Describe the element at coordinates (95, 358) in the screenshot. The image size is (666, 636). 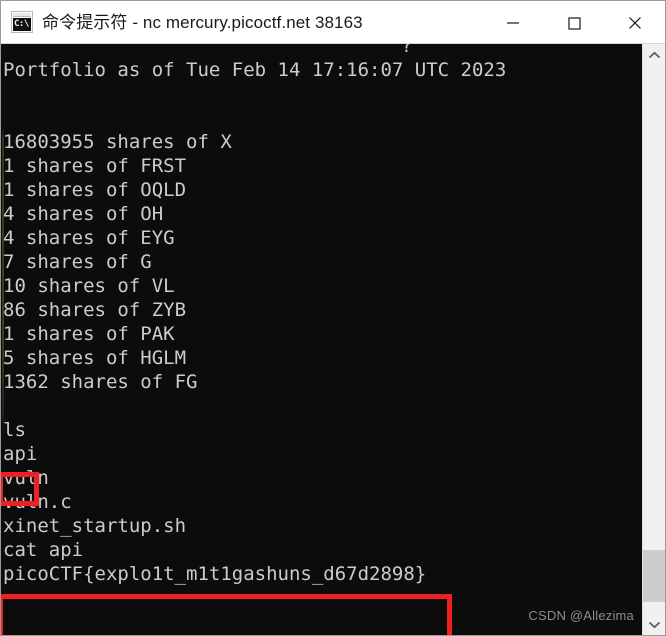
I see `terminal-line-share-hglm: 5 shares of HGLM` at that location.